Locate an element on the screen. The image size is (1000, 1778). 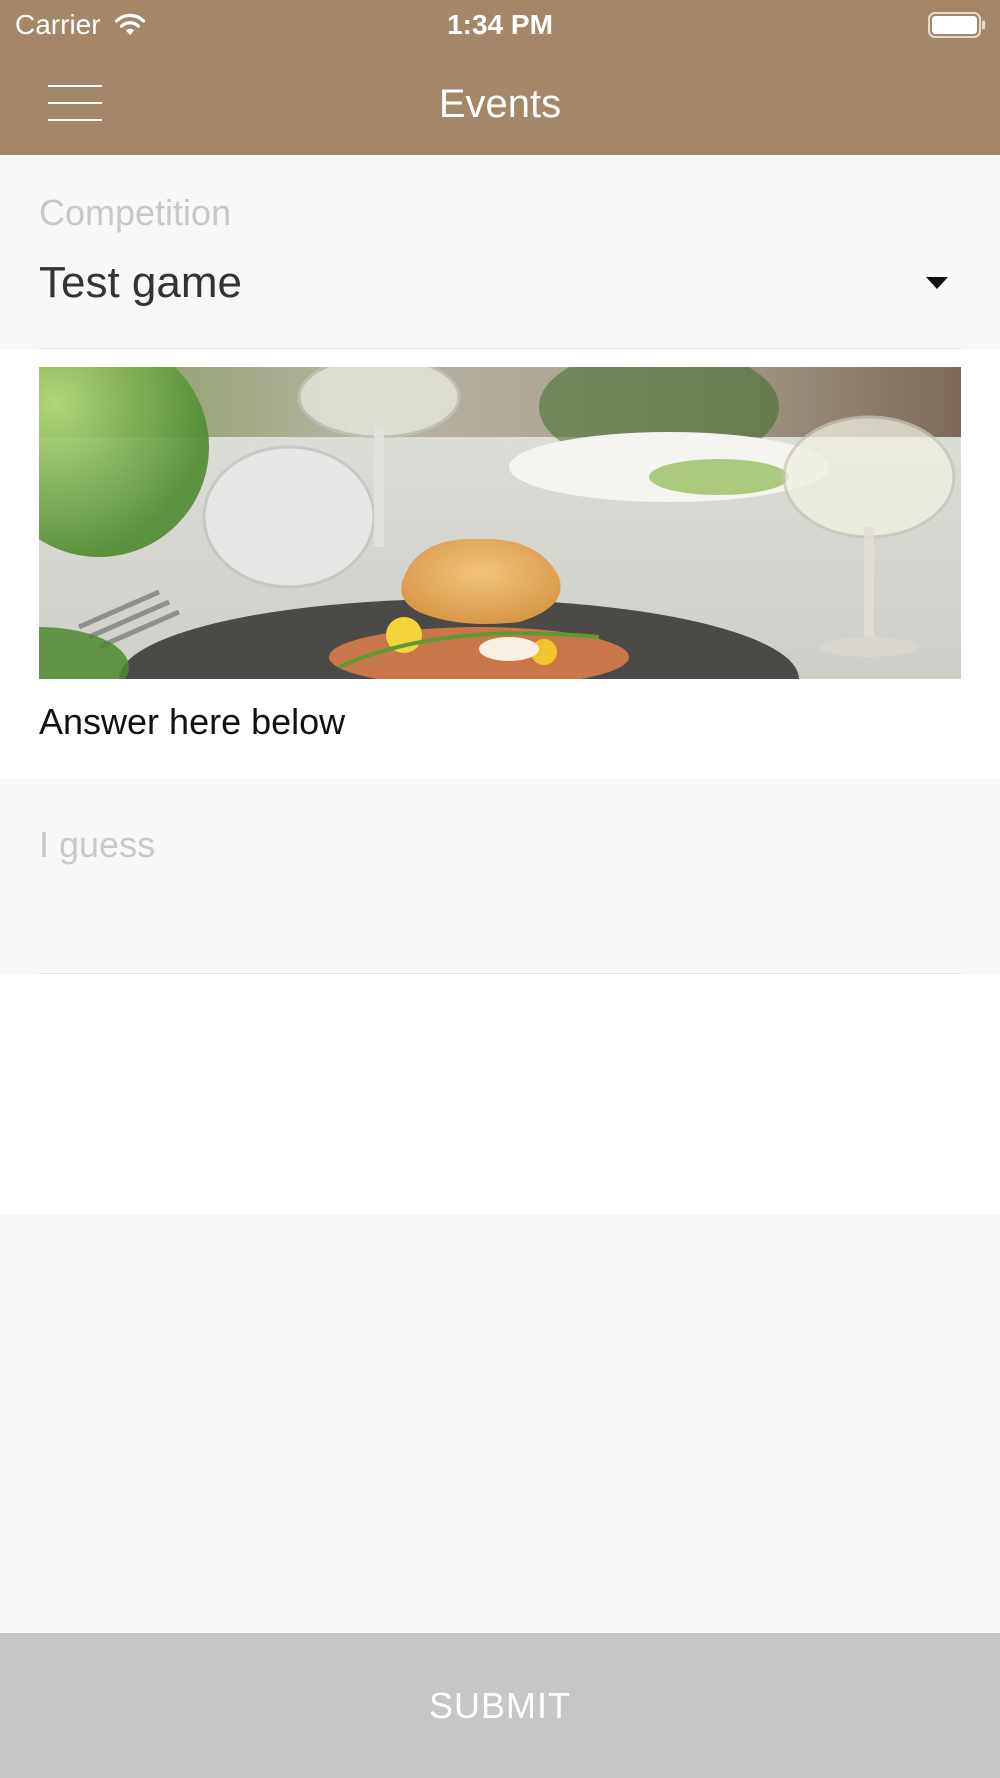
page-title: Events is located at coordinates (500, 104).